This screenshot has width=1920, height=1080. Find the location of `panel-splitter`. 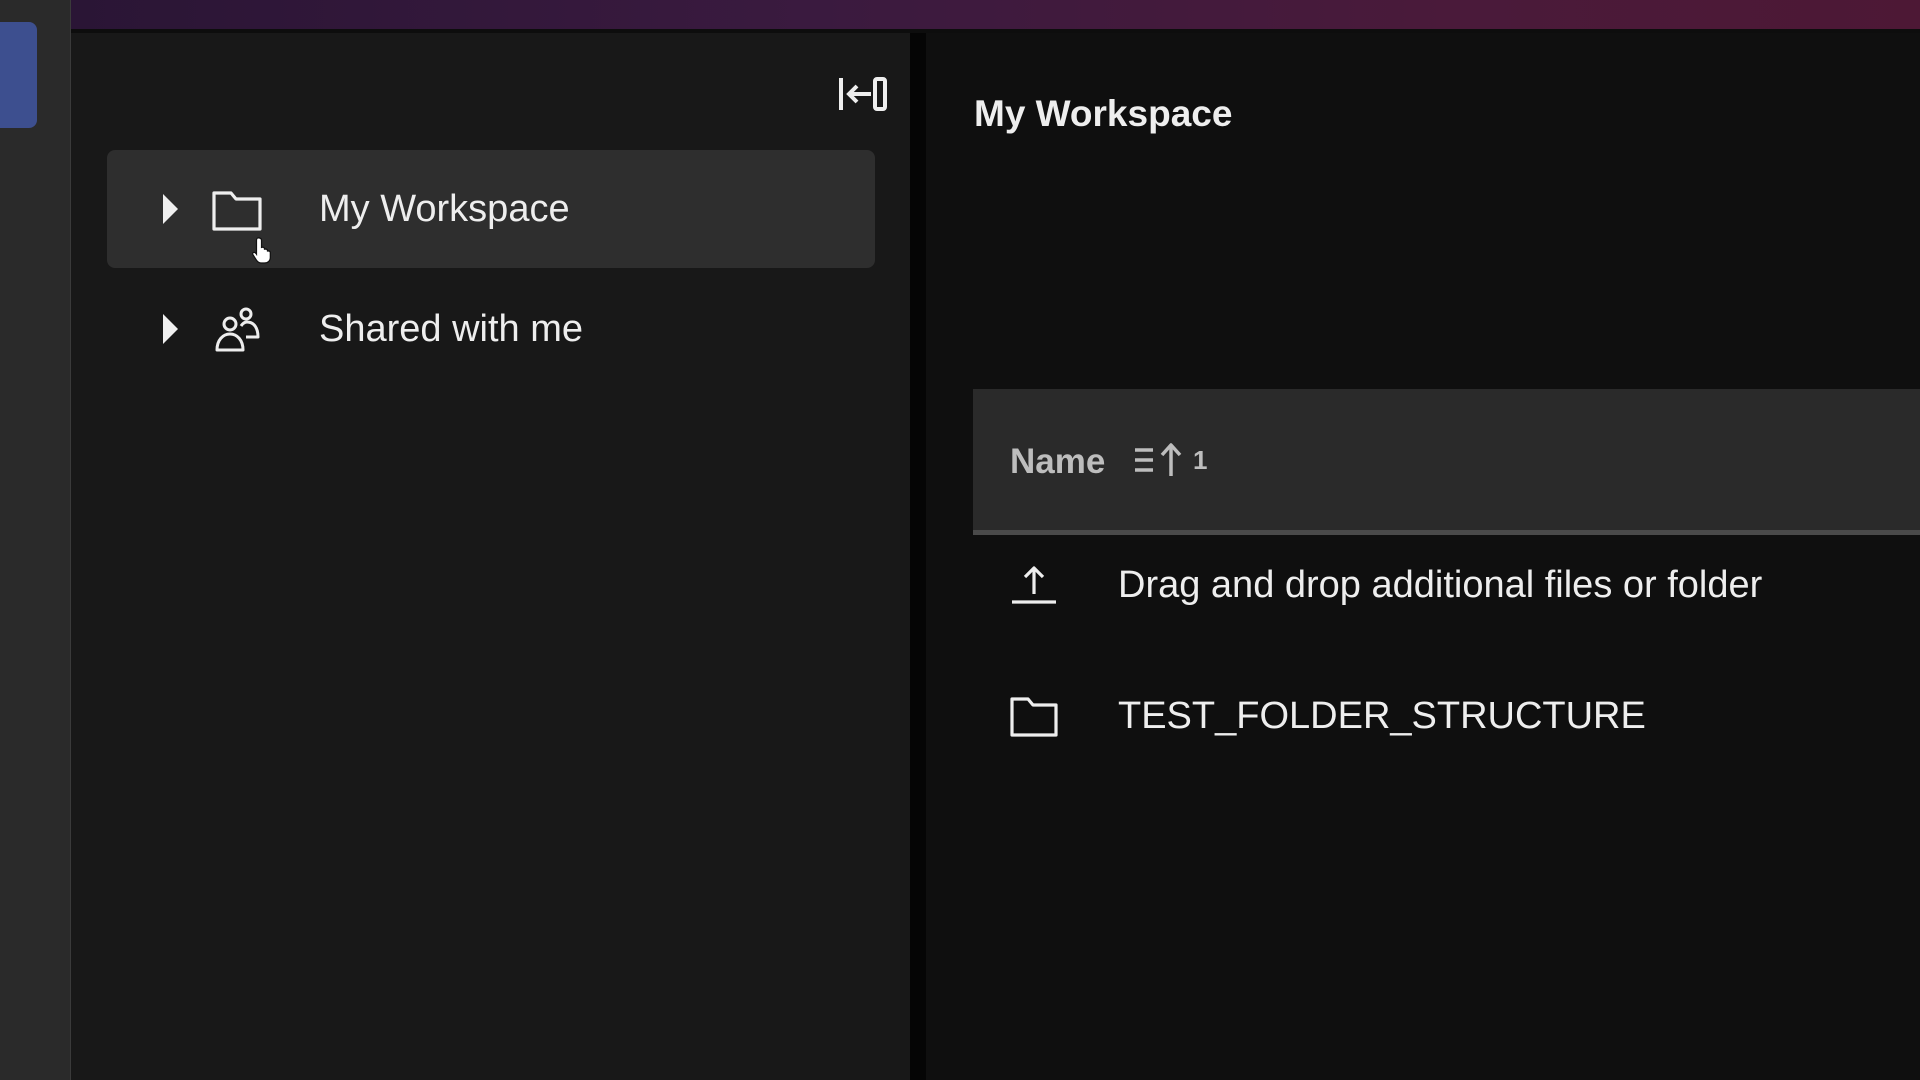

panel-splitter is located at coordinates (918, 556).